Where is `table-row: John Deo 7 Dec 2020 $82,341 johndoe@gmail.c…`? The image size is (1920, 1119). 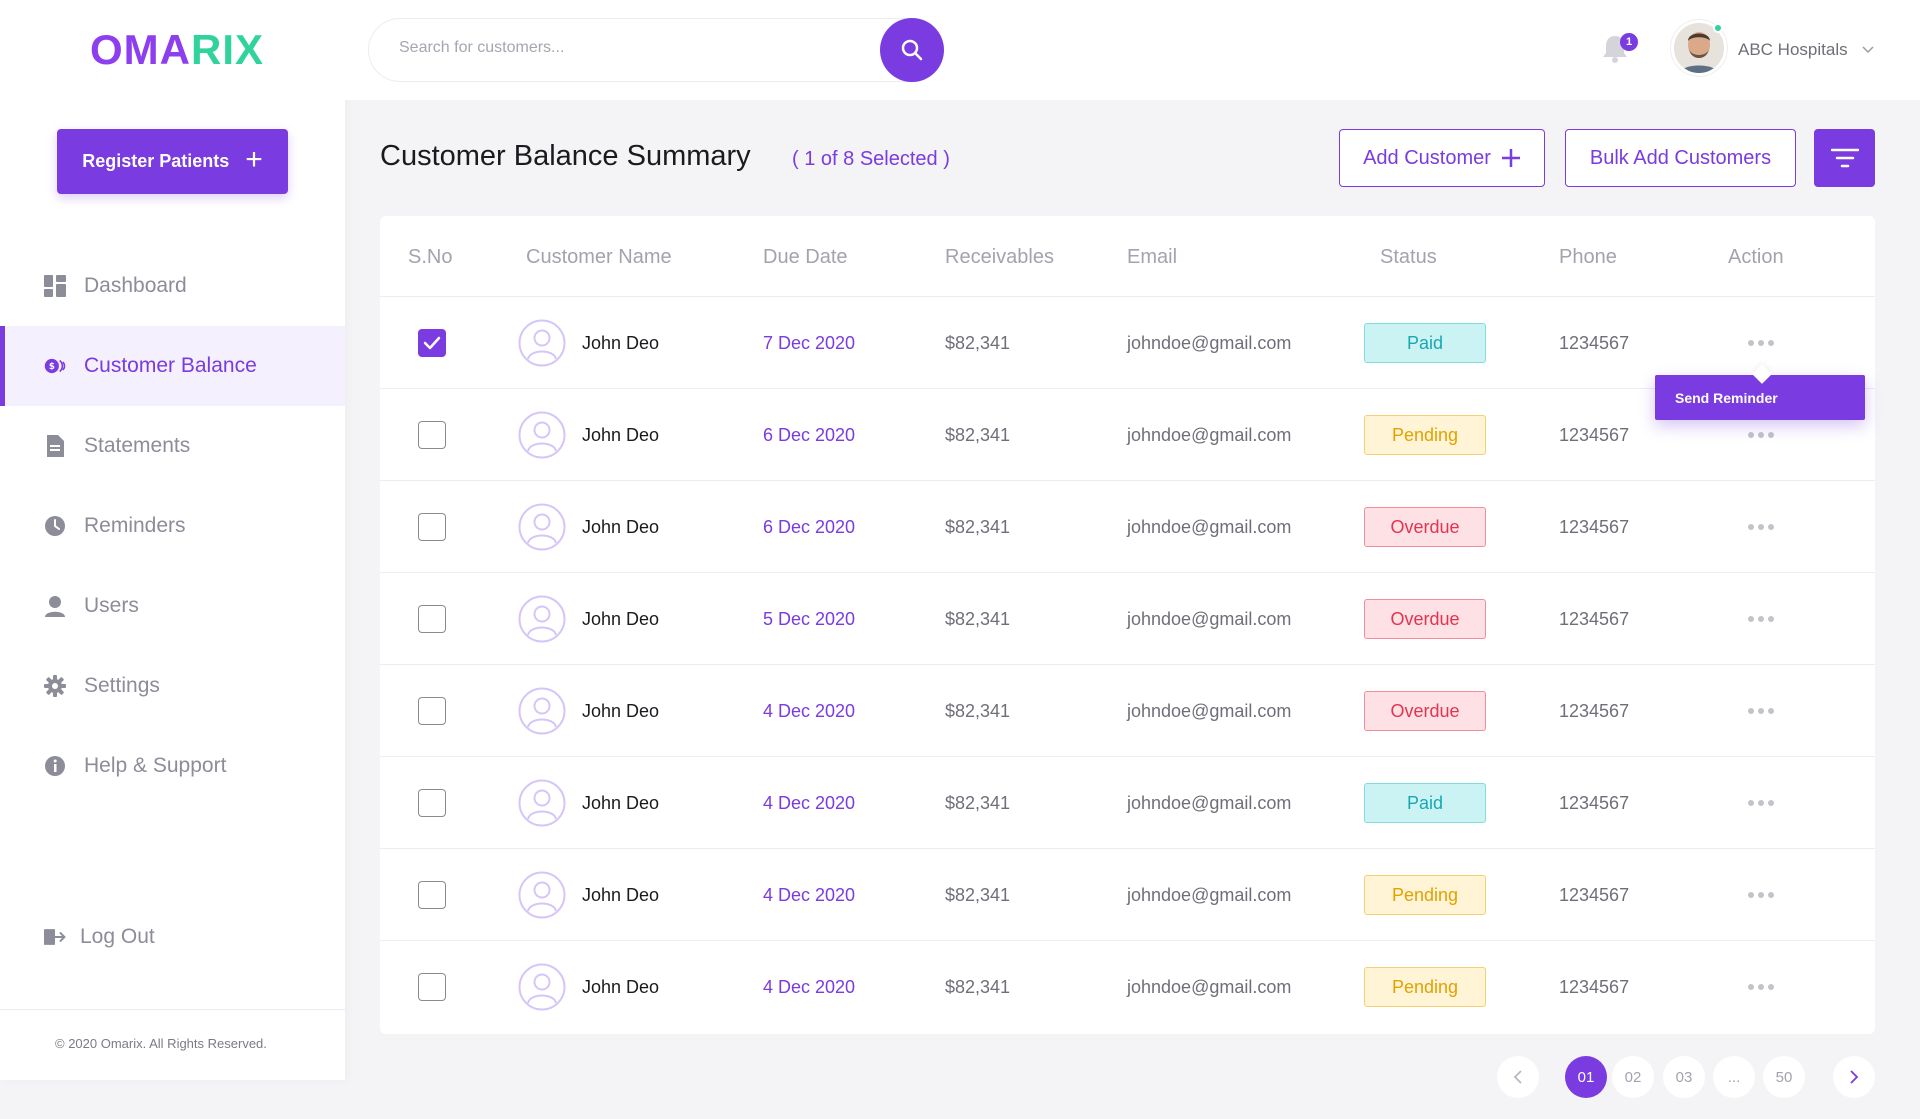 table-row: John Deo 7 Dec 2020 $82,341 johndoe@gmail.c… is located at coordinates (1127, 343).